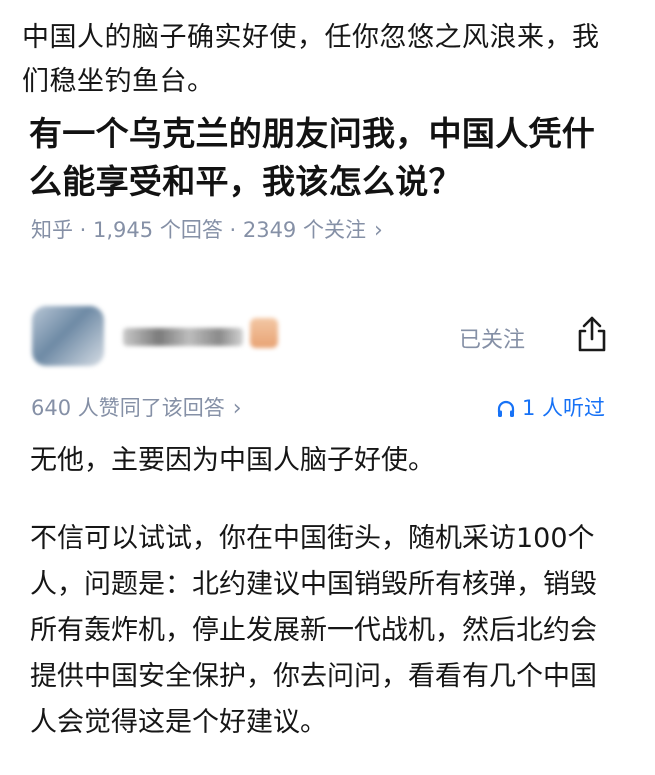 This screenshot has height=775, width=655. What do you see at coordinates (264, 333) in the screenshot?
I see `author-badge-blurred` at bounding box center [264, 333].